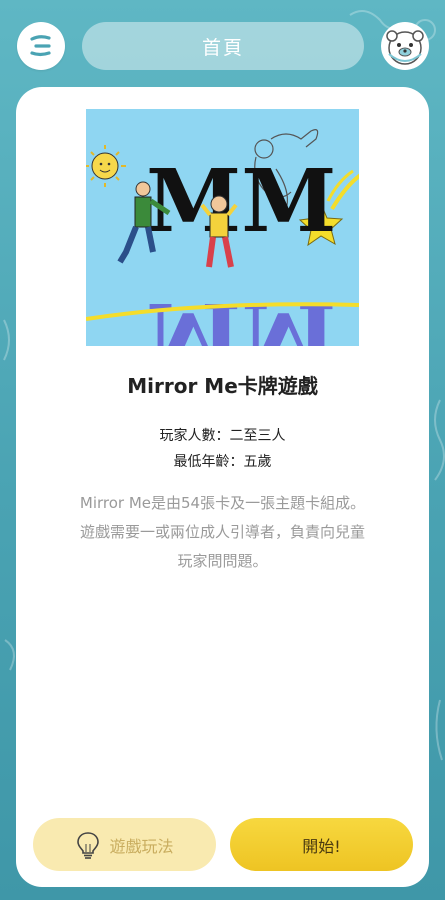  Describe the element at coordinates (222, 436) in the screenshot. I see `player-count: 玩家人數：二至三人` at that location.